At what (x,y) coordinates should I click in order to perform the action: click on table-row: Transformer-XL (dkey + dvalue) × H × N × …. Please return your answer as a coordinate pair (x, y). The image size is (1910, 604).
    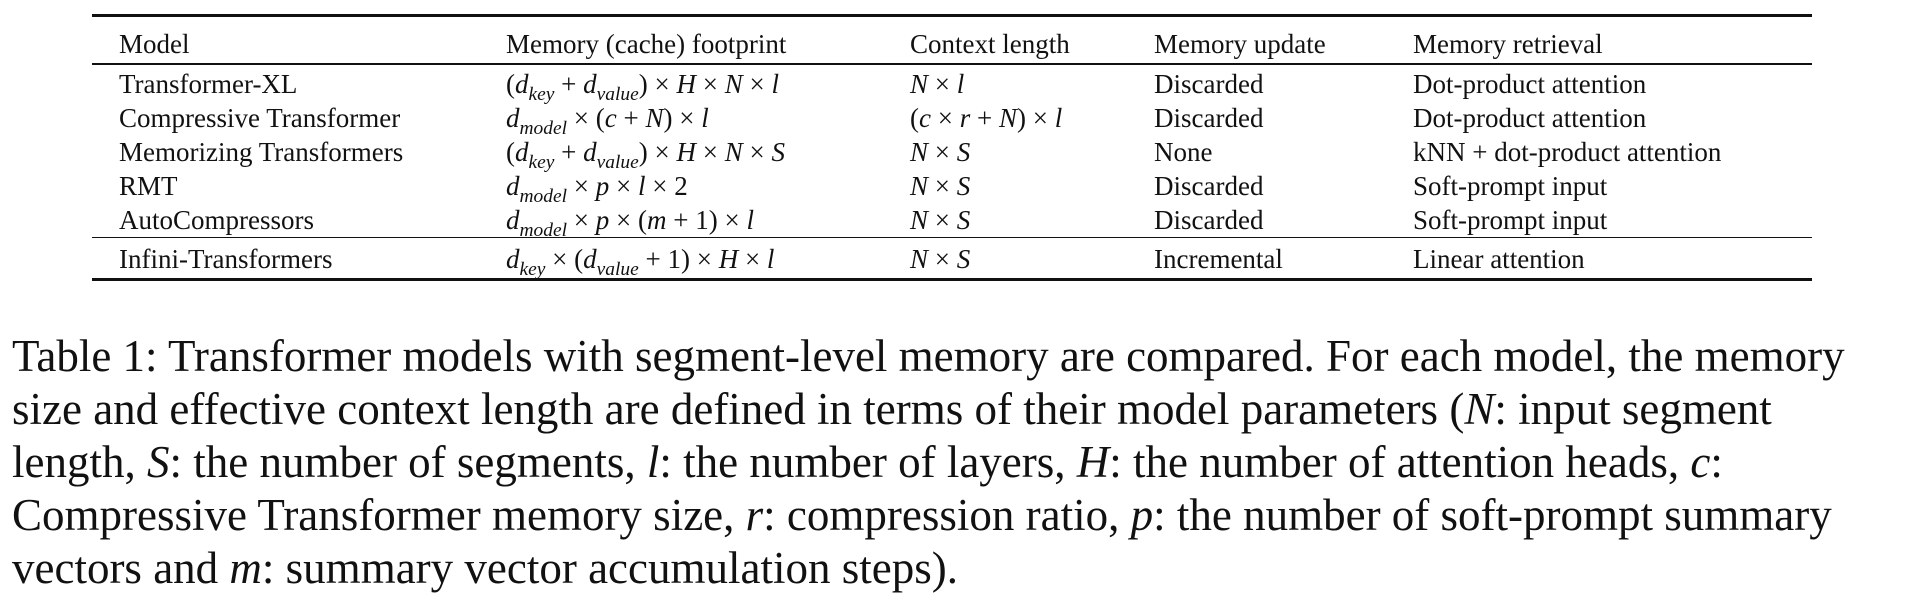
    Looking at the image, I should click on (952, 85).